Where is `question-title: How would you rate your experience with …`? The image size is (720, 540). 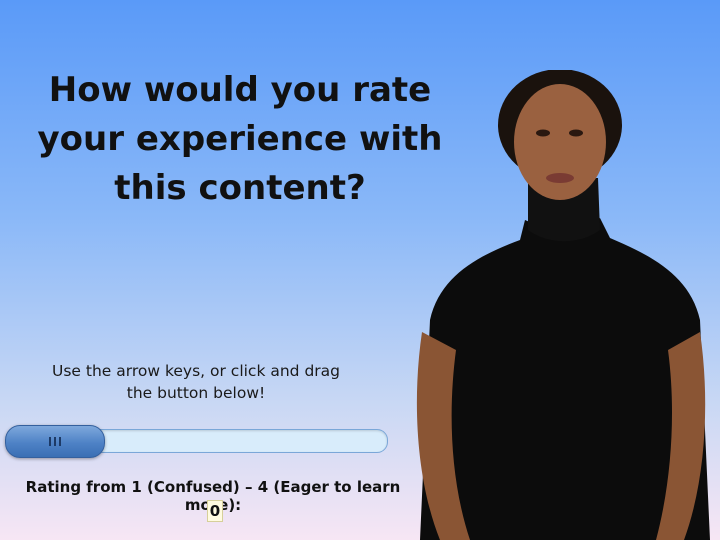
question-title: How would you rate your experience with … is located at coordinates (240, 139).